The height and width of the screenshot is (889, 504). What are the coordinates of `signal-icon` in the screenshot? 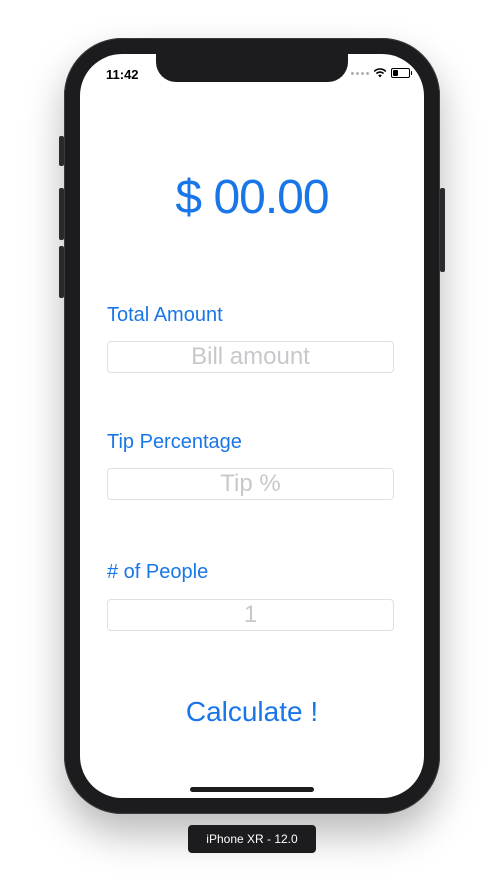 It's located at (360, 73).